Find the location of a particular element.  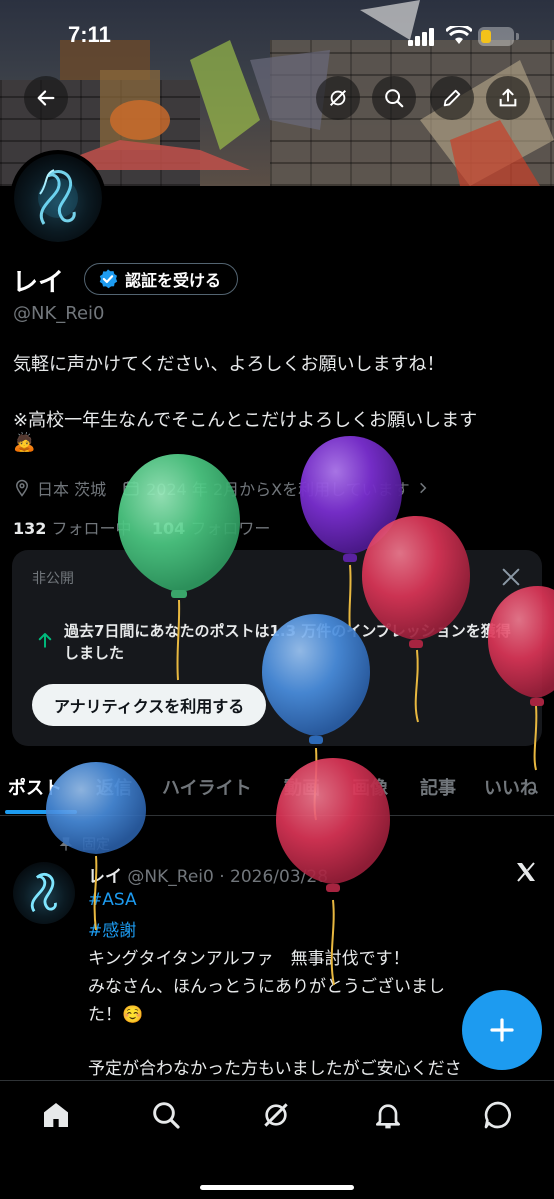

profile-handle: @NK_Rei0 is located at coordinates (59, 313).